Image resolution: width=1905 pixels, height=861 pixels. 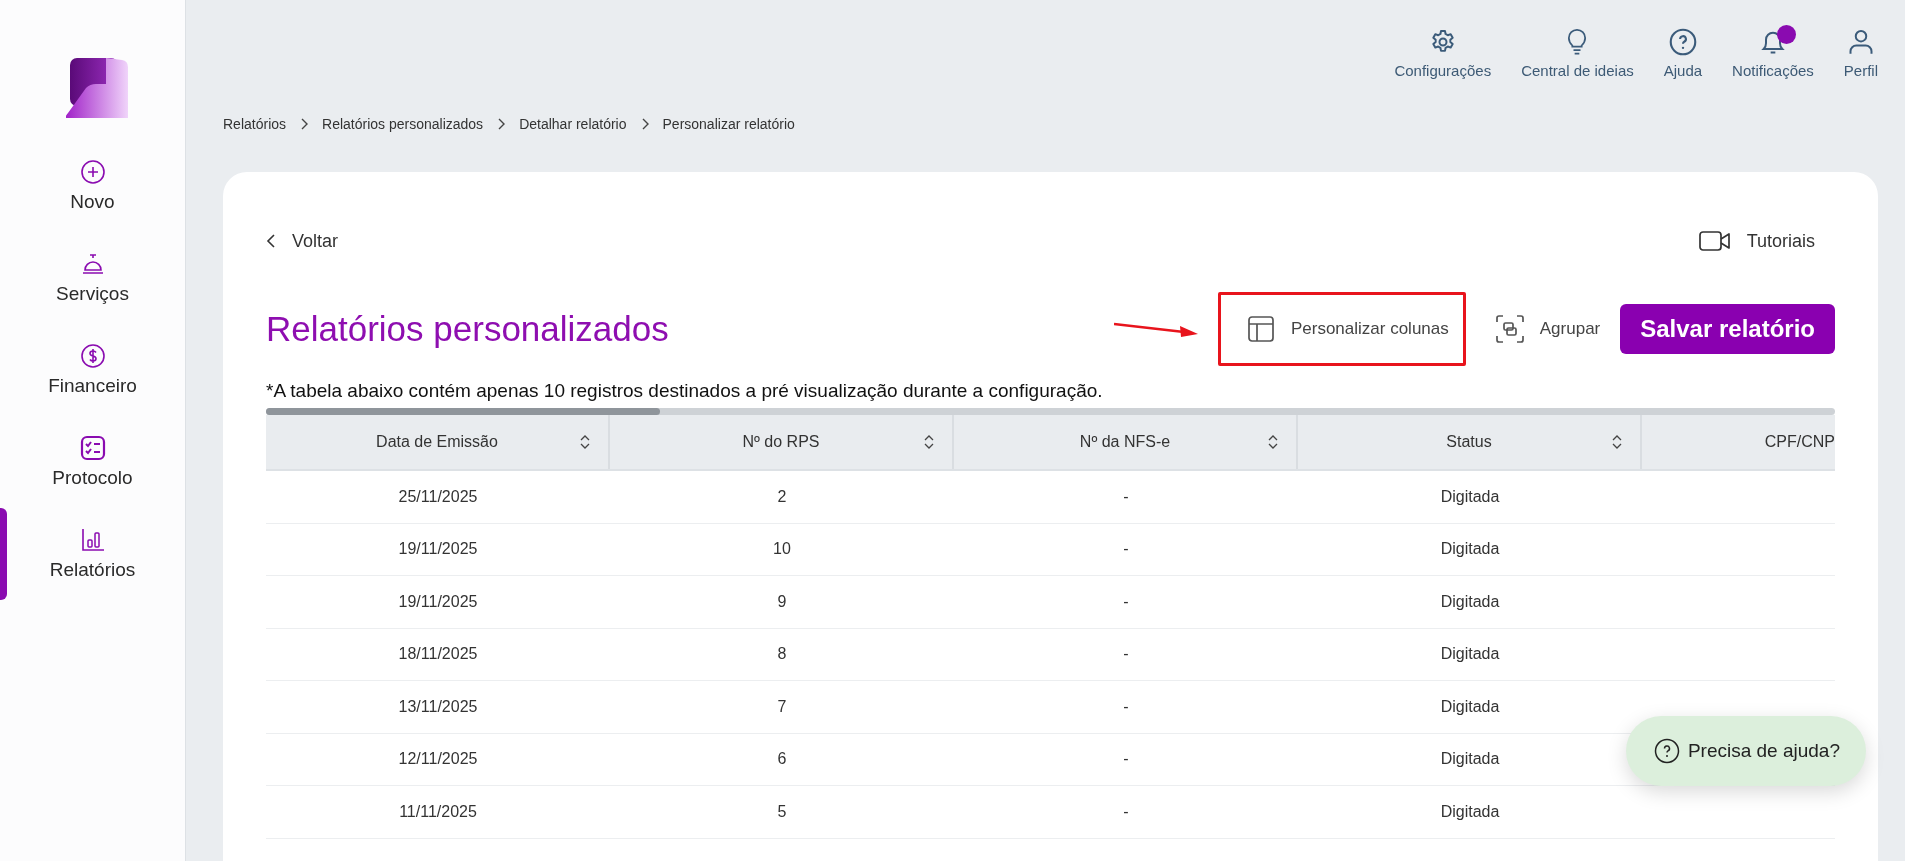 What do you see at coordinates (438, 759) in the screenshot?
I see `table-cell: 12/11/2025` at bounding box center [438, 759].